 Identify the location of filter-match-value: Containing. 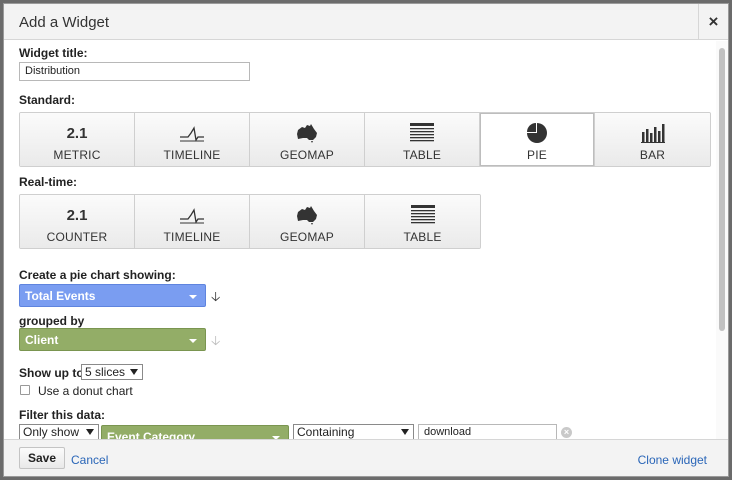
(326, 432).